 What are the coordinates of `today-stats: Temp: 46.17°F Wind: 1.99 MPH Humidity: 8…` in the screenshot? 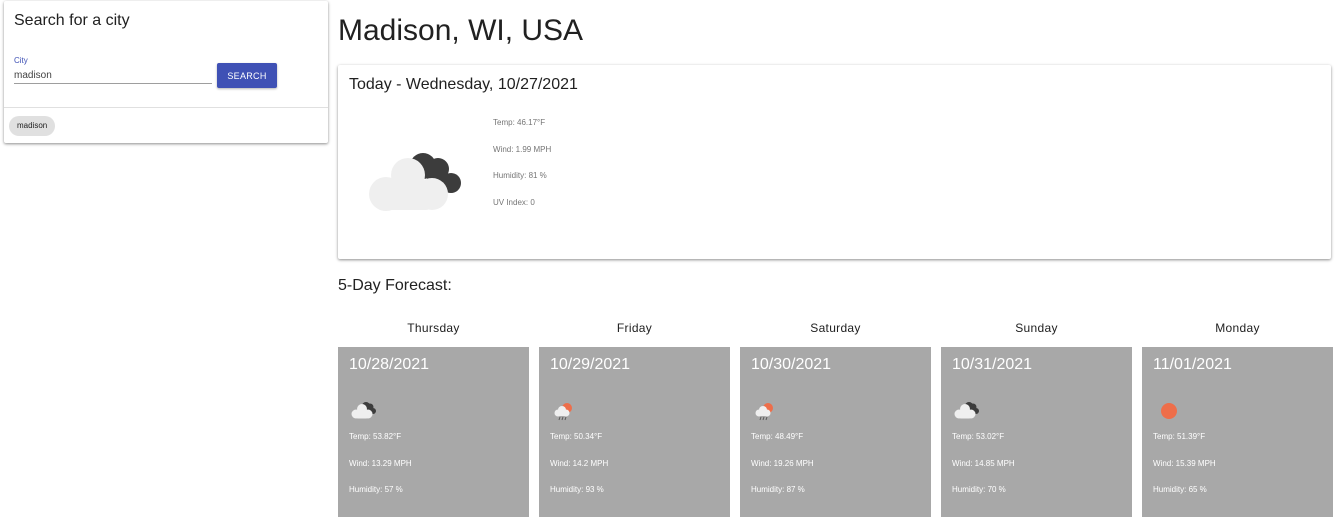 It's located at (522, 170).